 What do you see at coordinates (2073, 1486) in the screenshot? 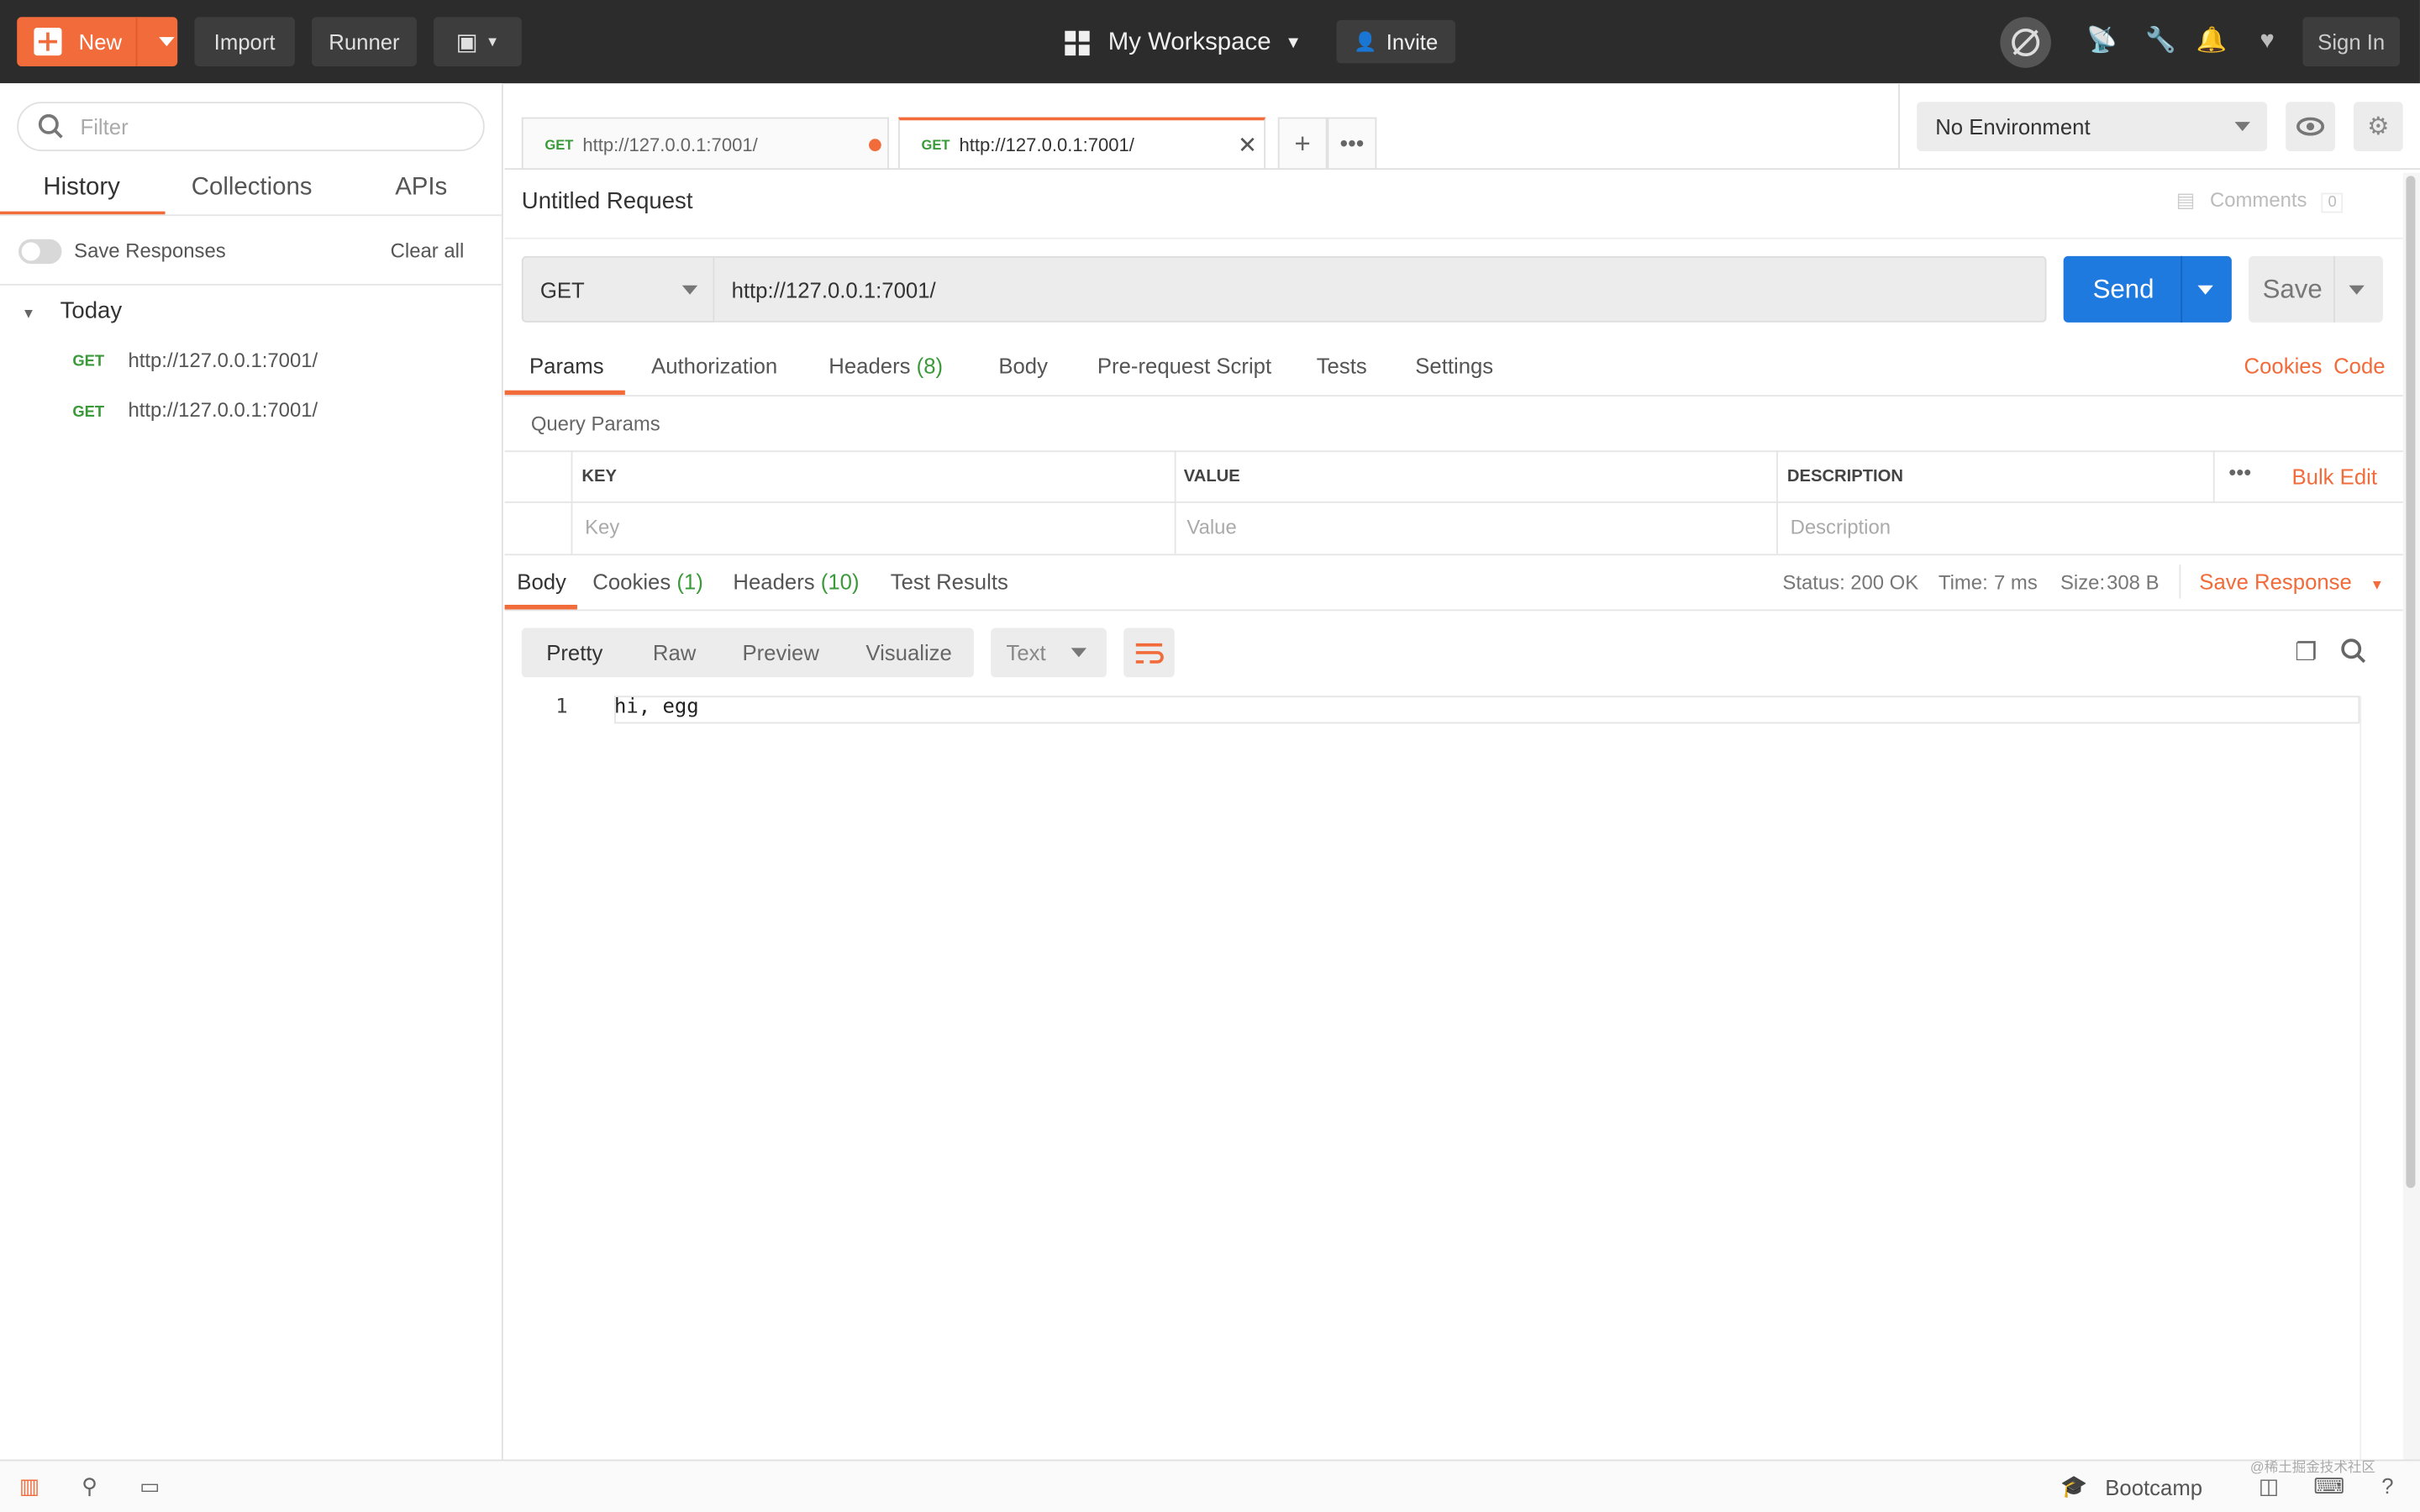
I see `bootcamp-icon: 🎓` at bounding box center [2073, 1486].